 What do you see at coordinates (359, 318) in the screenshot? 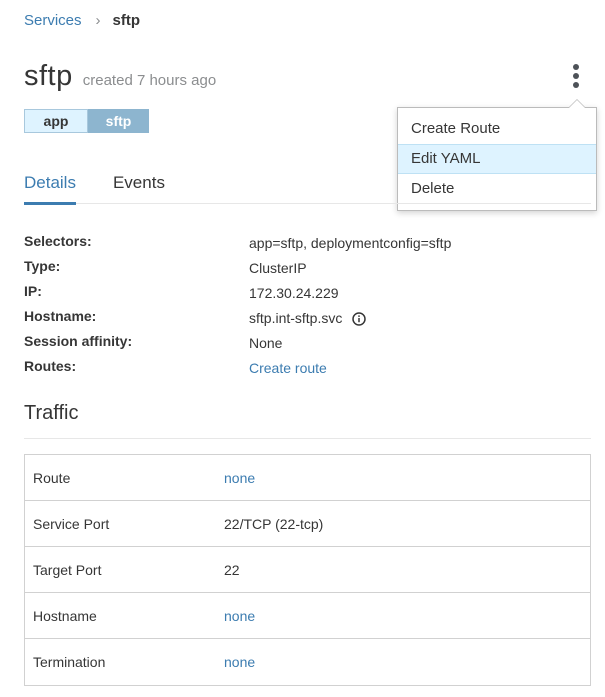
I see `info-icon` at bounding box center [359, 318].